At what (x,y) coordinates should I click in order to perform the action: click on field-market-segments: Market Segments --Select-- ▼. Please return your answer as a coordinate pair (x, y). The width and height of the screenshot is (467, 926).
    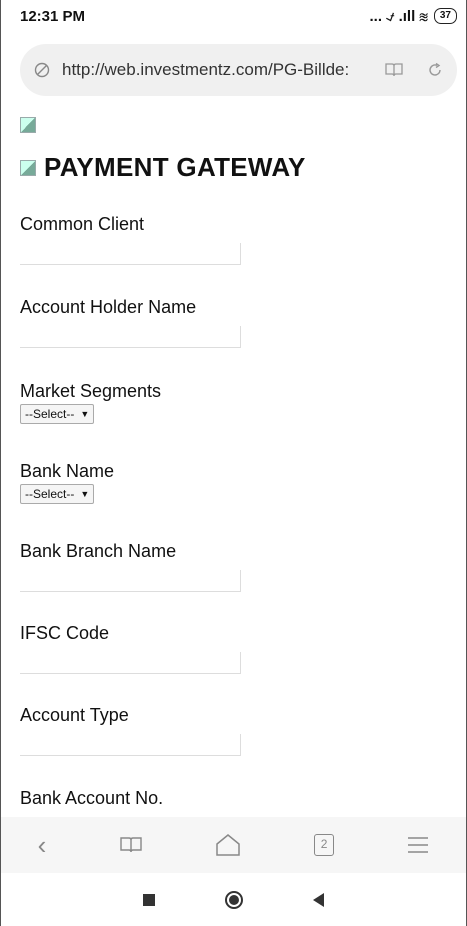
    Looking at the image, I should click on (90, 402).